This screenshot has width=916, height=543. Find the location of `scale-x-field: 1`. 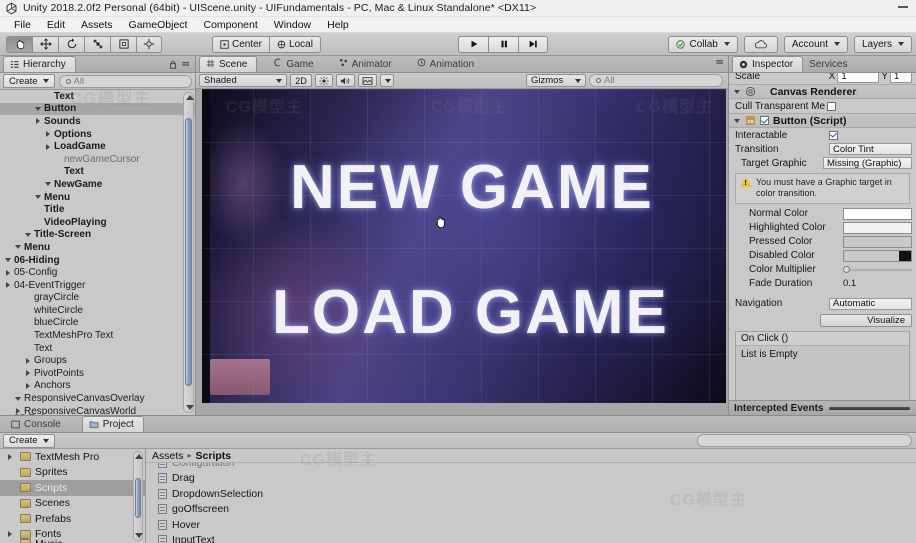

scale-x-field: 1 is located at coordinates (858, 78).